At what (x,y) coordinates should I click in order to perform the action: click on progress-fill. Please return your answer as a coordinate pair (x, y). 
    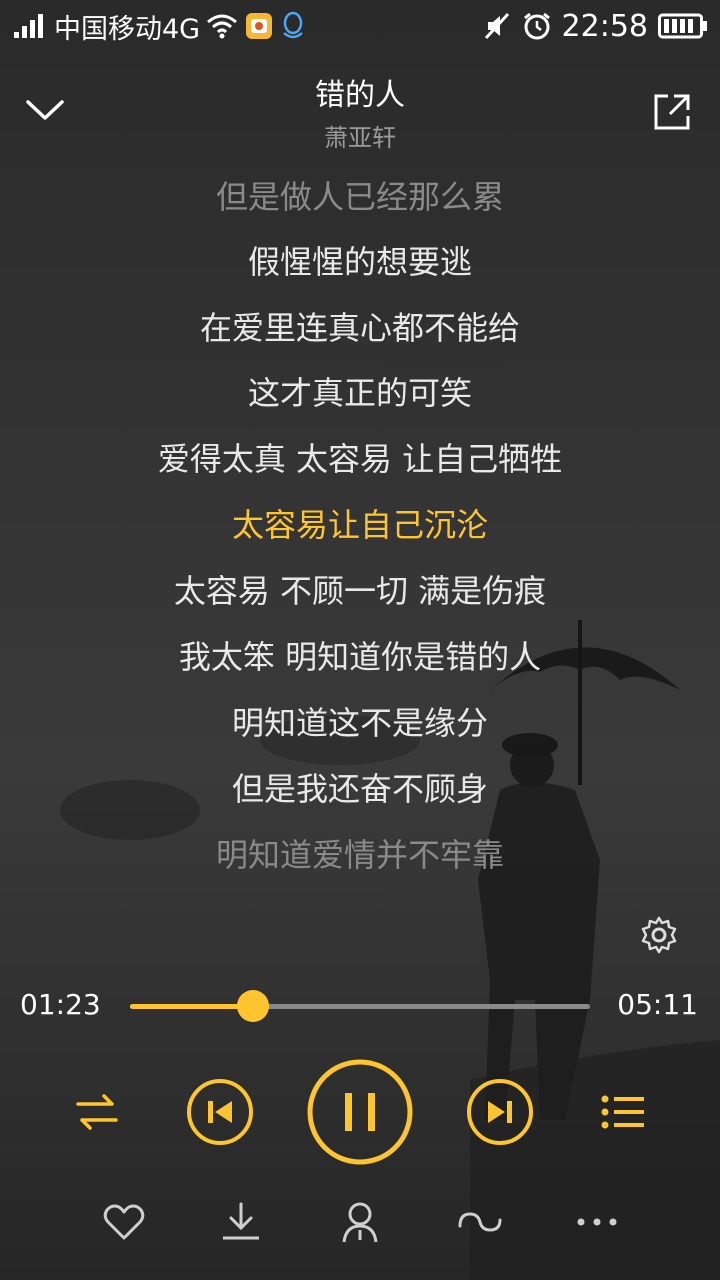
    Looking at the image, I should click on (191, 1006).